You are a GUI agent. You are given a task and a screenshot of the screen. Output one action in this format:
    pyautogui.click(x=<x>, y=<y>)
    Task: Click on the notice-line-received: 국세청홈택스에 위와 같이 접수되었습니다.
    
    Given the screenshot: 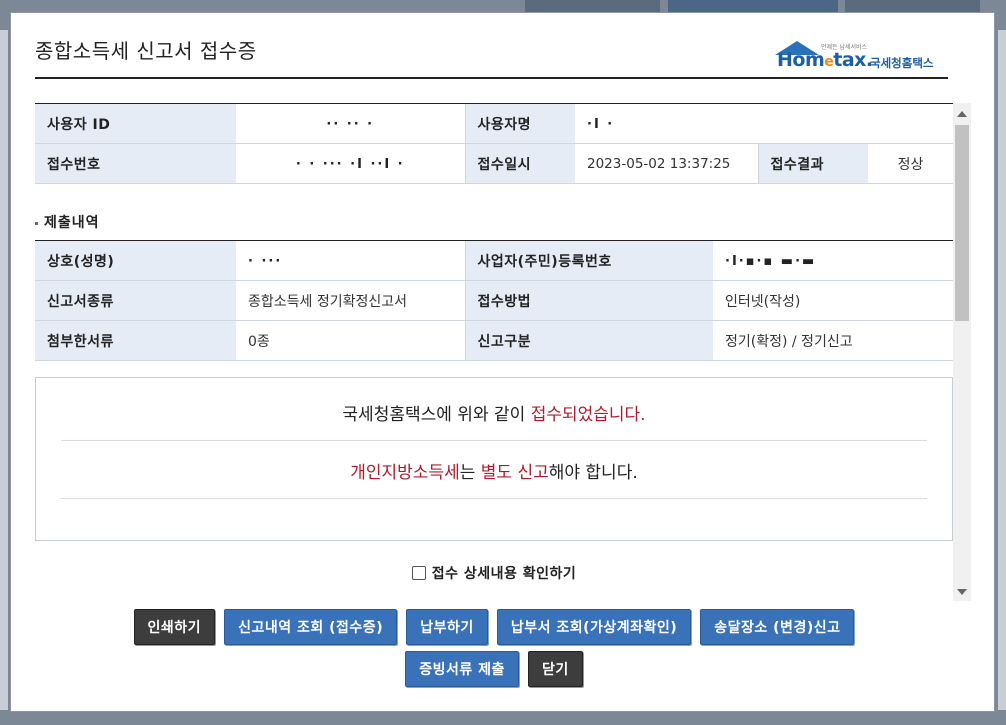 What is the action you would take?
    pyautogui.click(x=494, y=415)
    